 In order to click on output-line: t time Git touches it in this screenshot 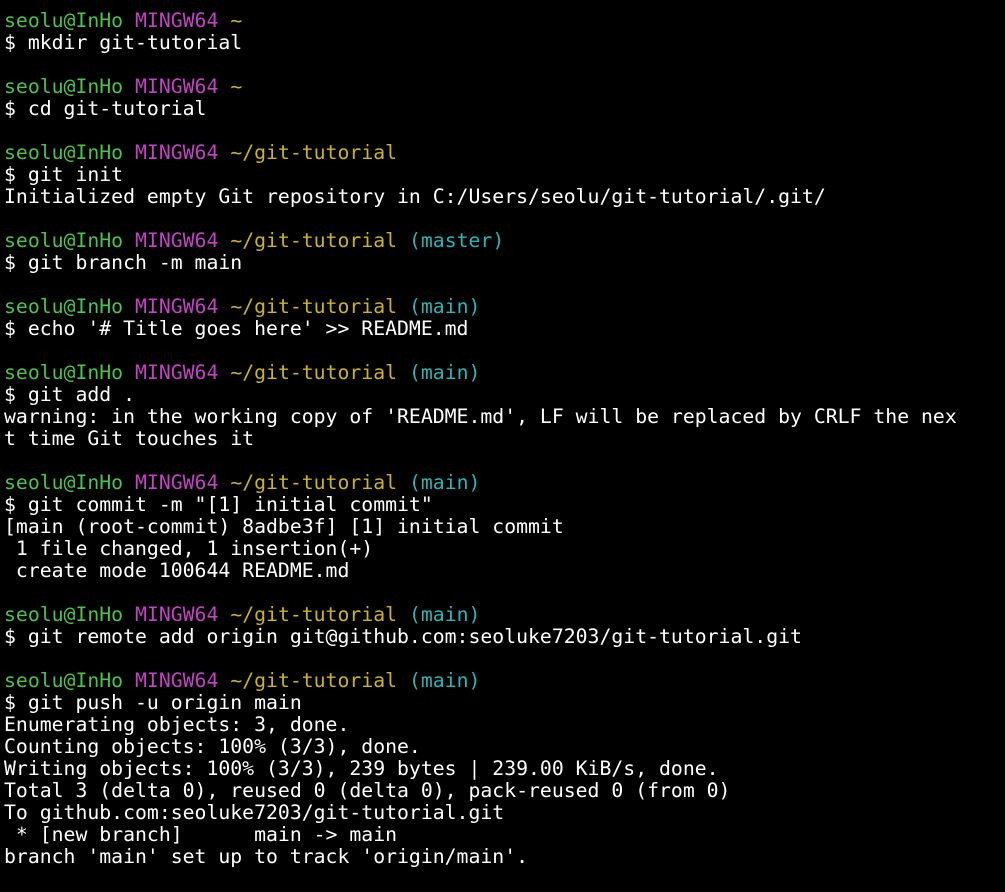, I will do `click(129, 438)`.